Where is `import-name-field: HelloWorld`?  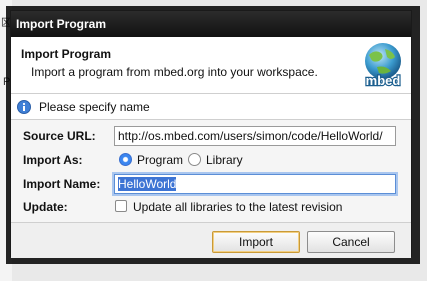
import-name-field: HelloWorld is located at coordinates (255, 184).